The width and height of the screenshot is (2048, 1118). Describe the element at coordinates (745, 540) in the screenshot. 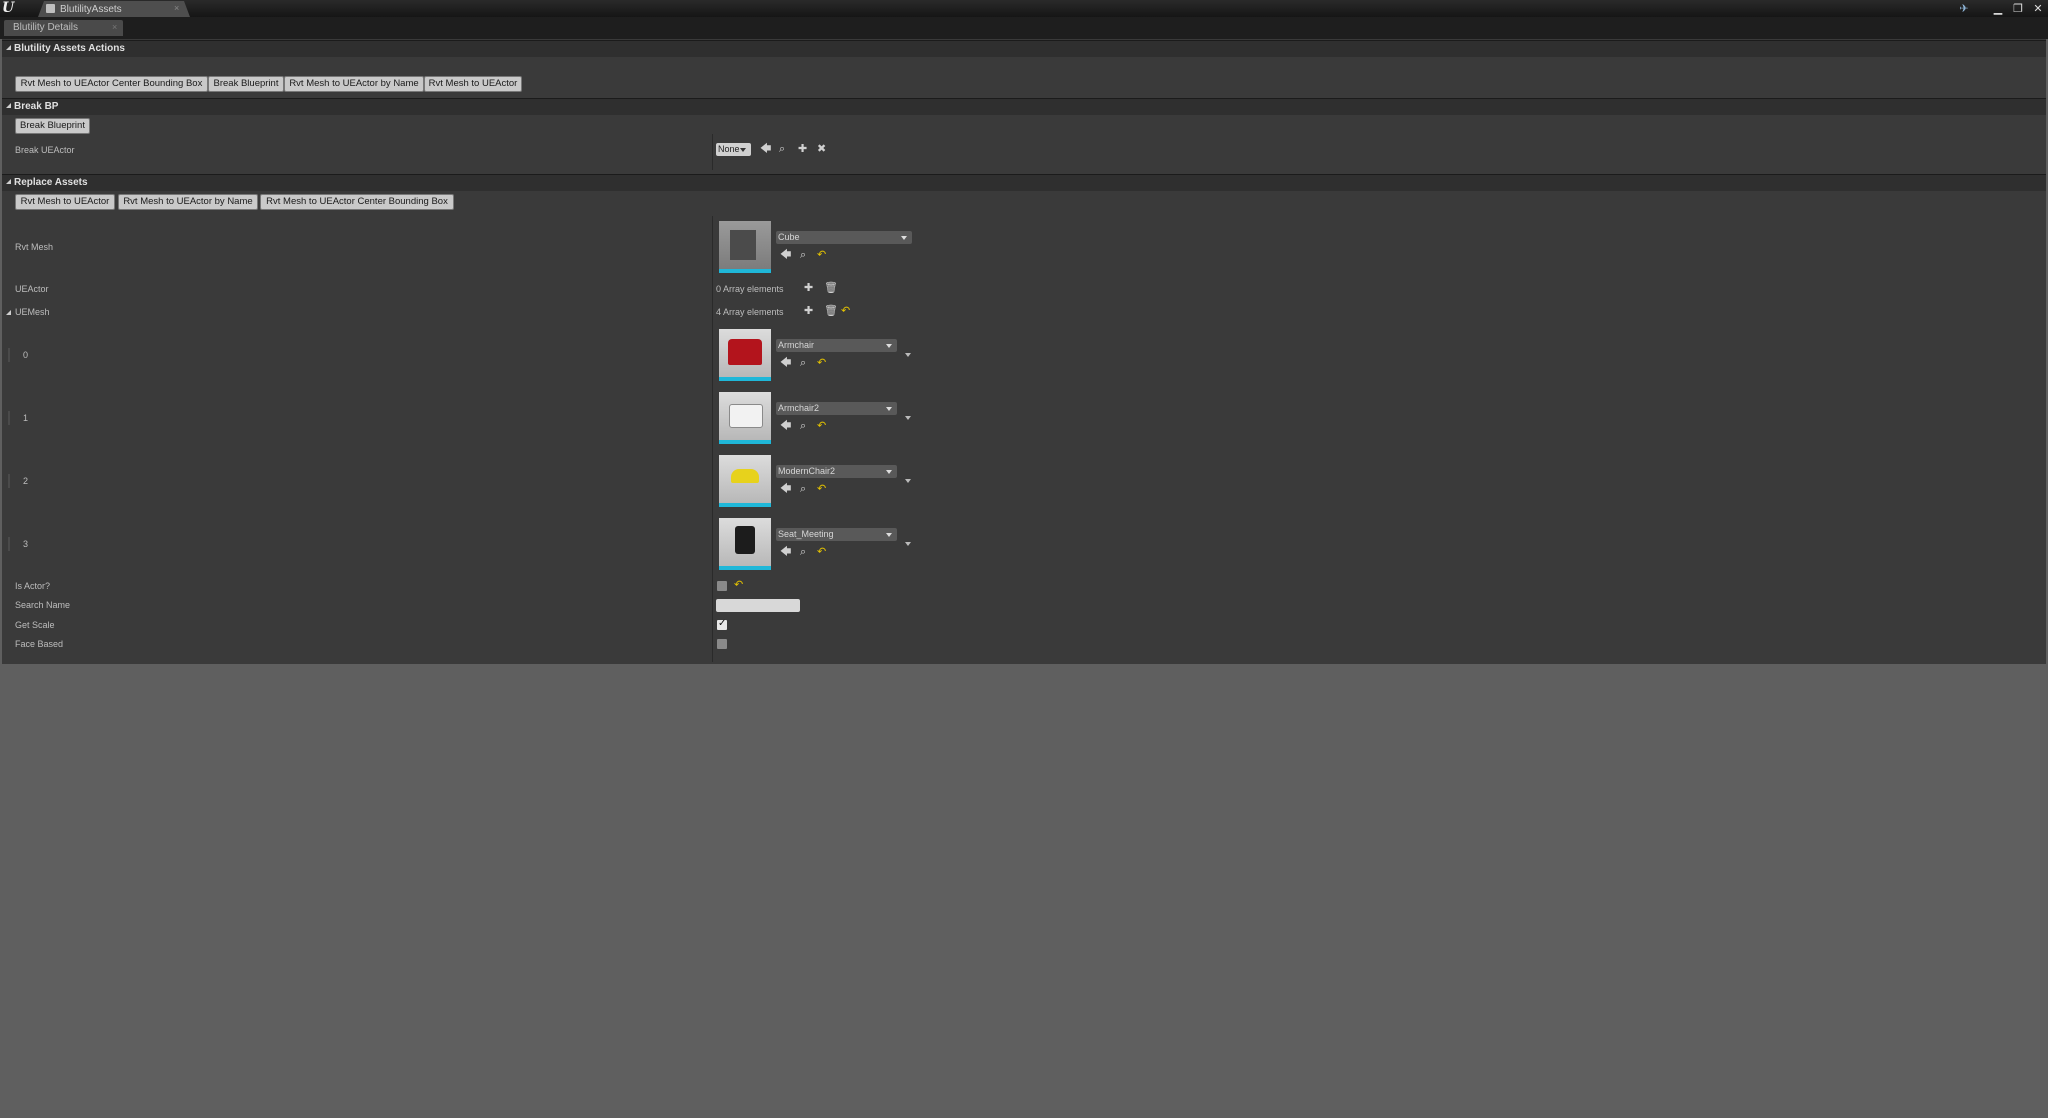

I see `black-chair-shape` at that location.